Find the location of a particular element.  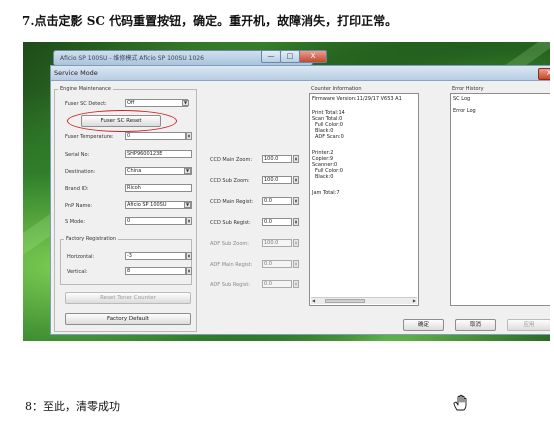

fuser-temperature-input: 0 is located at coordinates (155, 136).